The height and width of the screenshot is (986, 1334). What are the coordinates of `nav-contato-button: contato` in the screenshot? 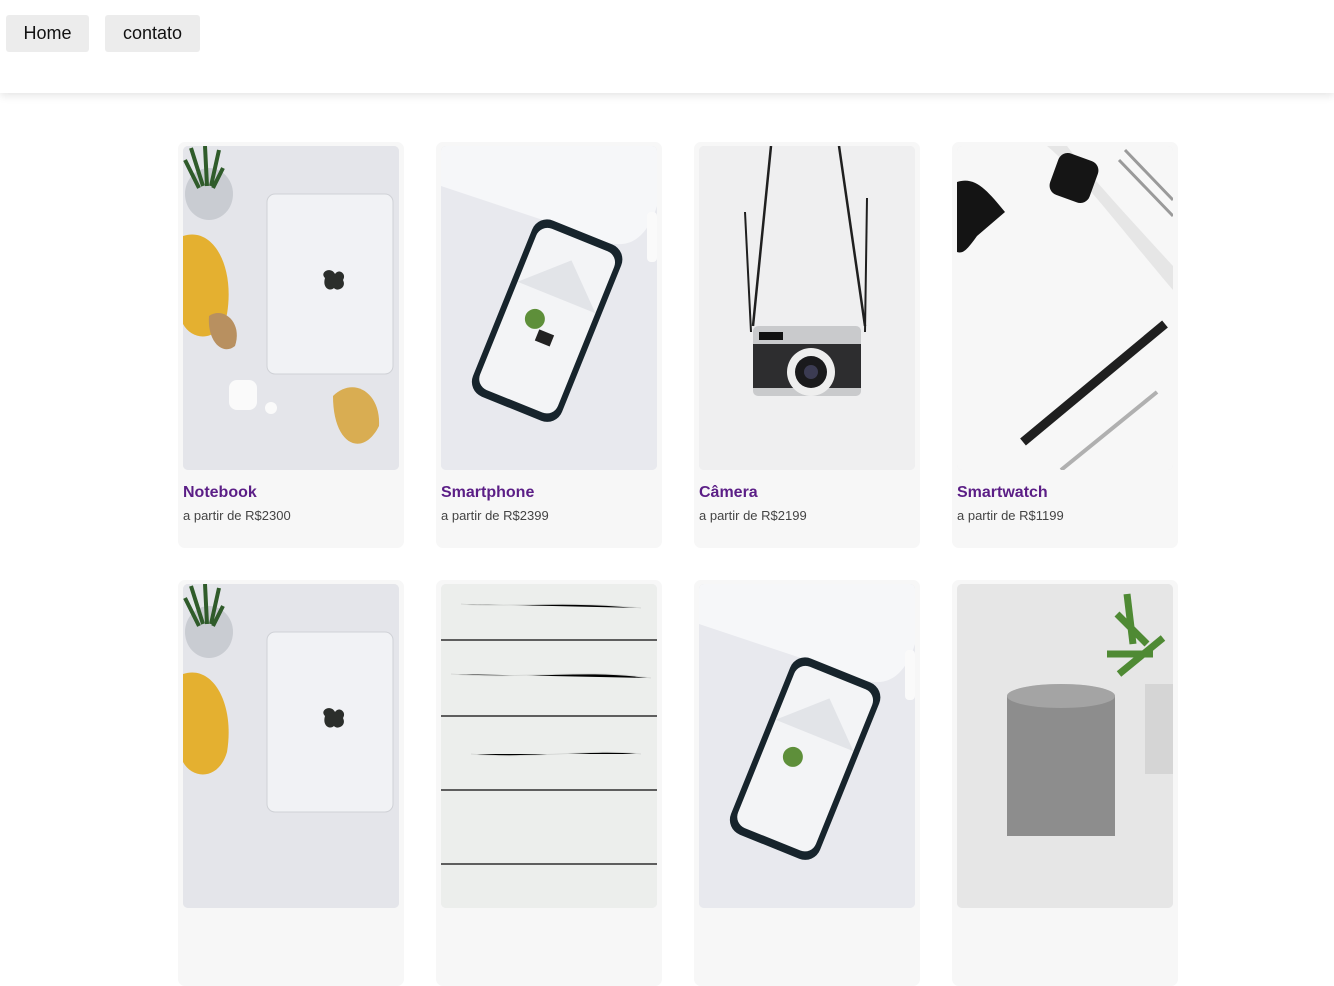 It's located at (152, 33).